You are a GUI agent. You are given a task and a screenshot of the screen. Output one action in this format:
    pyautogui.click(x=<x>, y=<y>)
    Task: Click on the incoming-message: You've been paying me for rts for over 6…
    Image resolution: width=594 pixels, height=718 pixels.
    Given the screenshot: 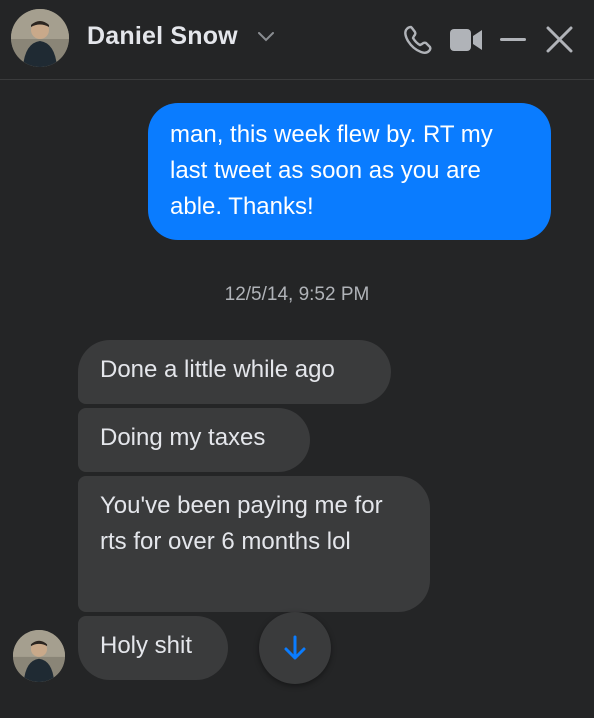 What is the action you would take?
    pyautogui.click(x=254, y=544)
    